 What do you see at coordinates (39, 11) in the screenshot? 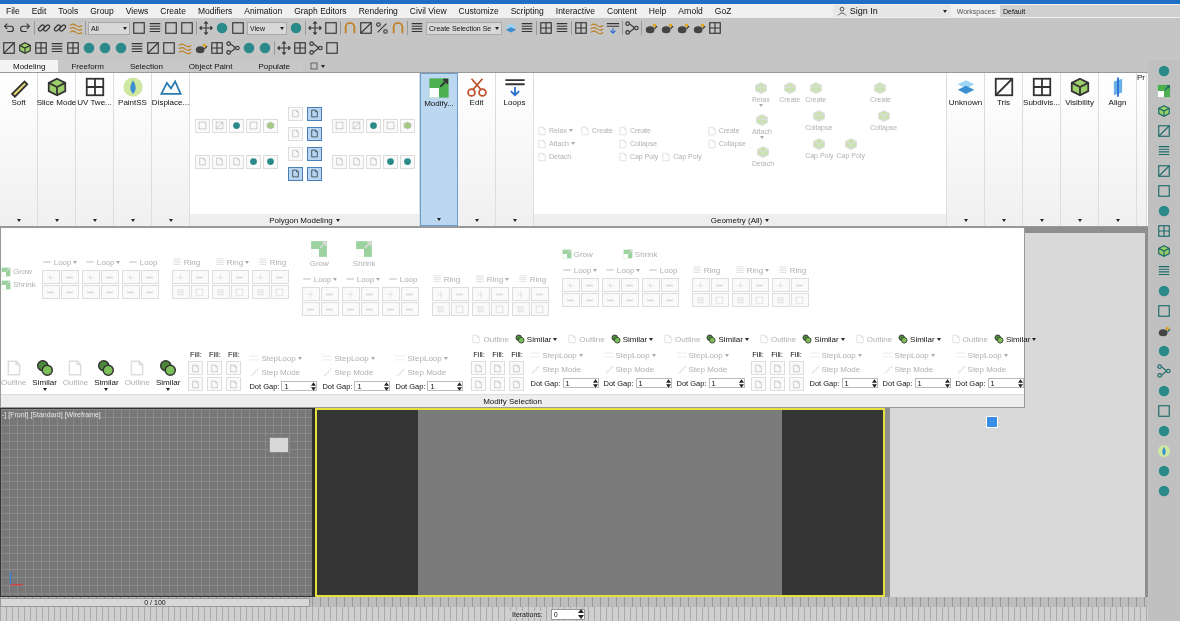
I see `menu-item: Edit` at bounding box center [39, 11].